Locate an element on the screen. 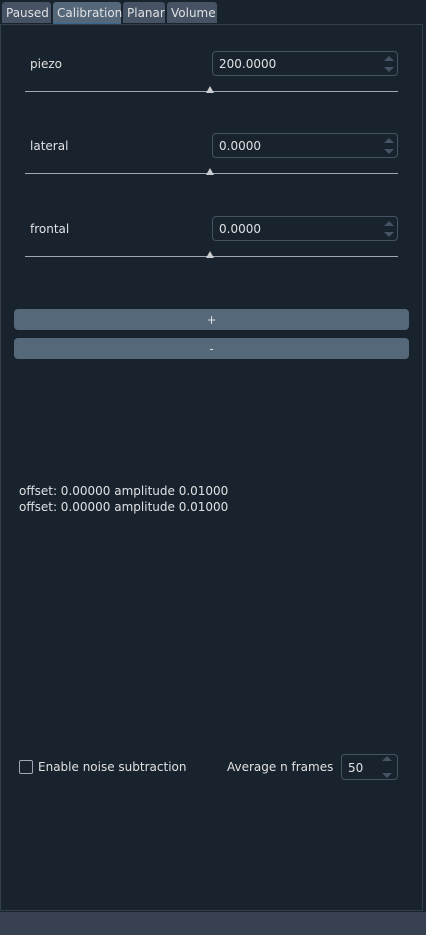  lateral-decrement-icon is located at coordinates (389, 151).